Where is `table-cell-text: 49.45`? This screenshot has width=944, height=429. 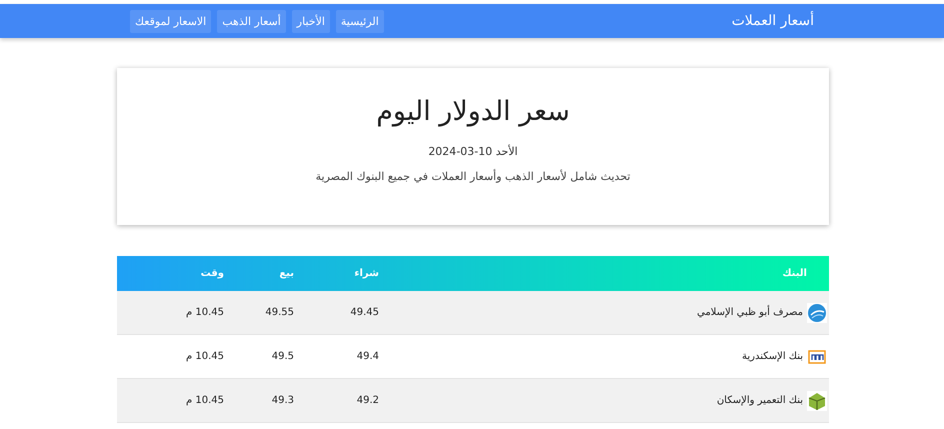 table-cell-text: 49.45 is located at coordinates (364, 312).